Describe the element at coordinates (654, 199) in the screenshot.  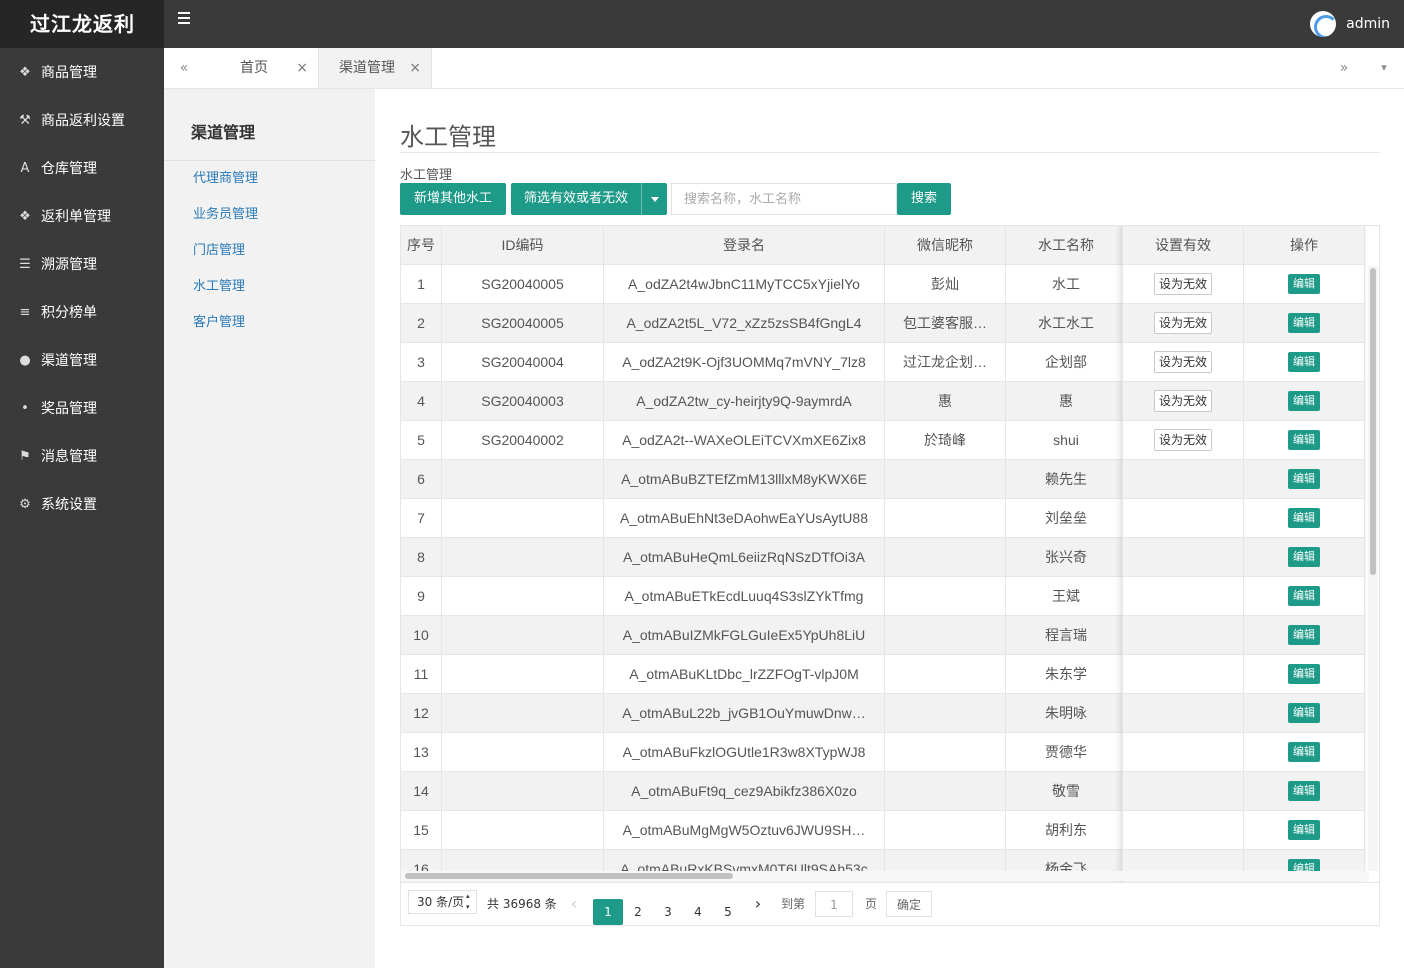
I see `caret-down-icon` at that location.